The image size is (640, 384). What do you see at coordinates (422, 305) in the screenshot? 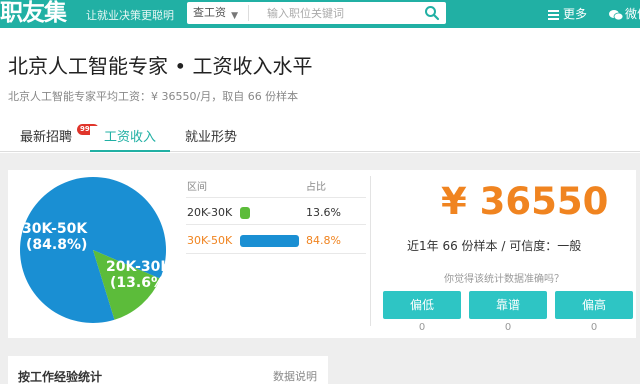
I see `vote-low-button: 偏低` at bounding box center [422, 305].